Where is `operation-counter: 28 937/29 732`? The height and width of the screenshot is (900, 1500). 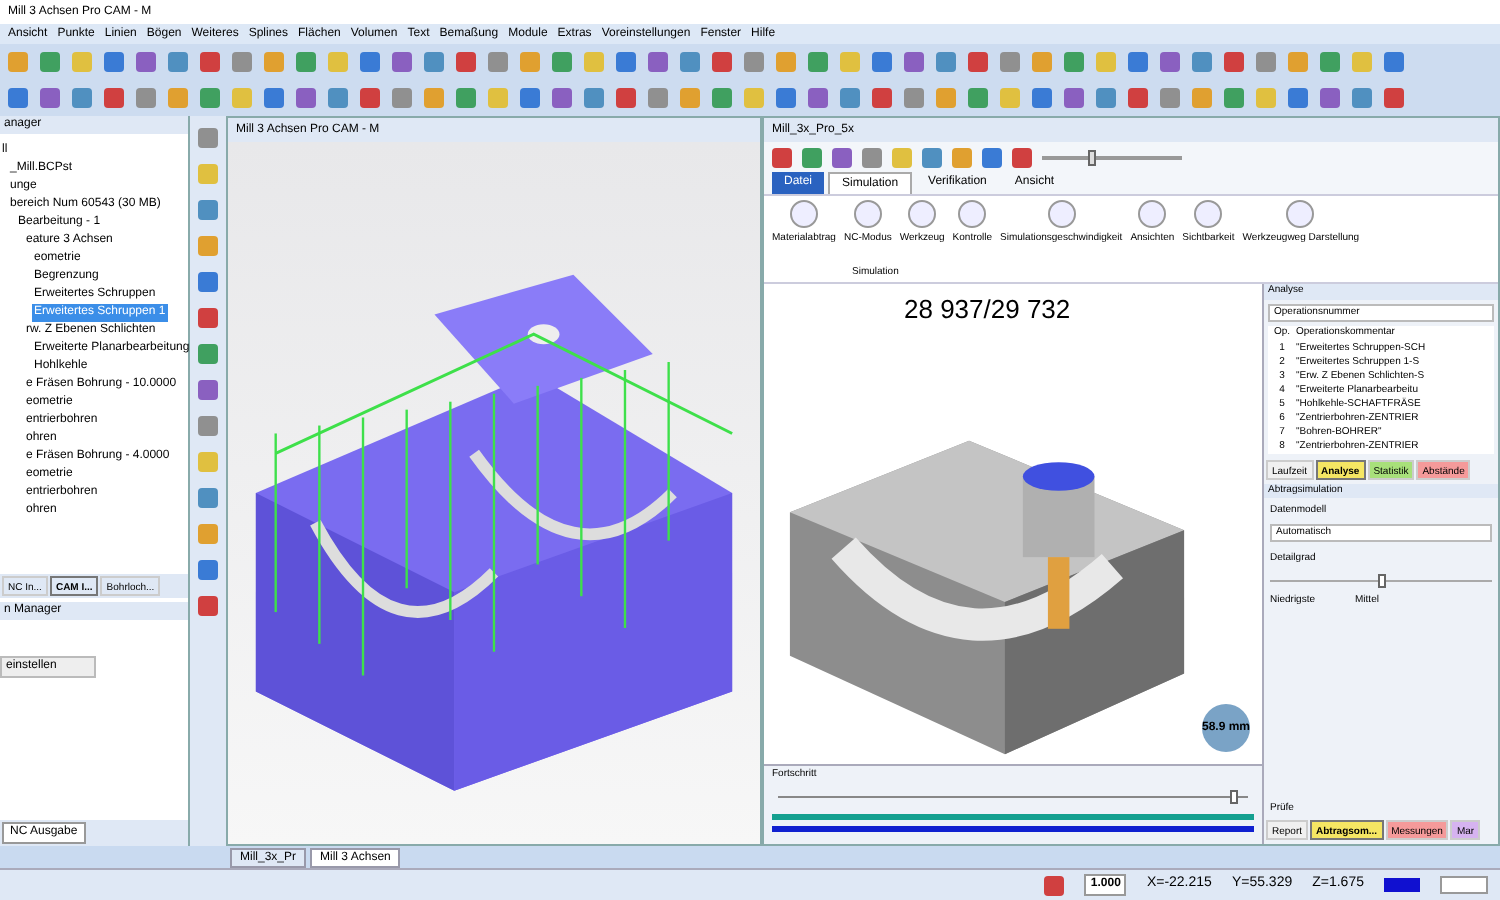
operation-counter: 28 937/29 732 is located at coordinates (988, 310).